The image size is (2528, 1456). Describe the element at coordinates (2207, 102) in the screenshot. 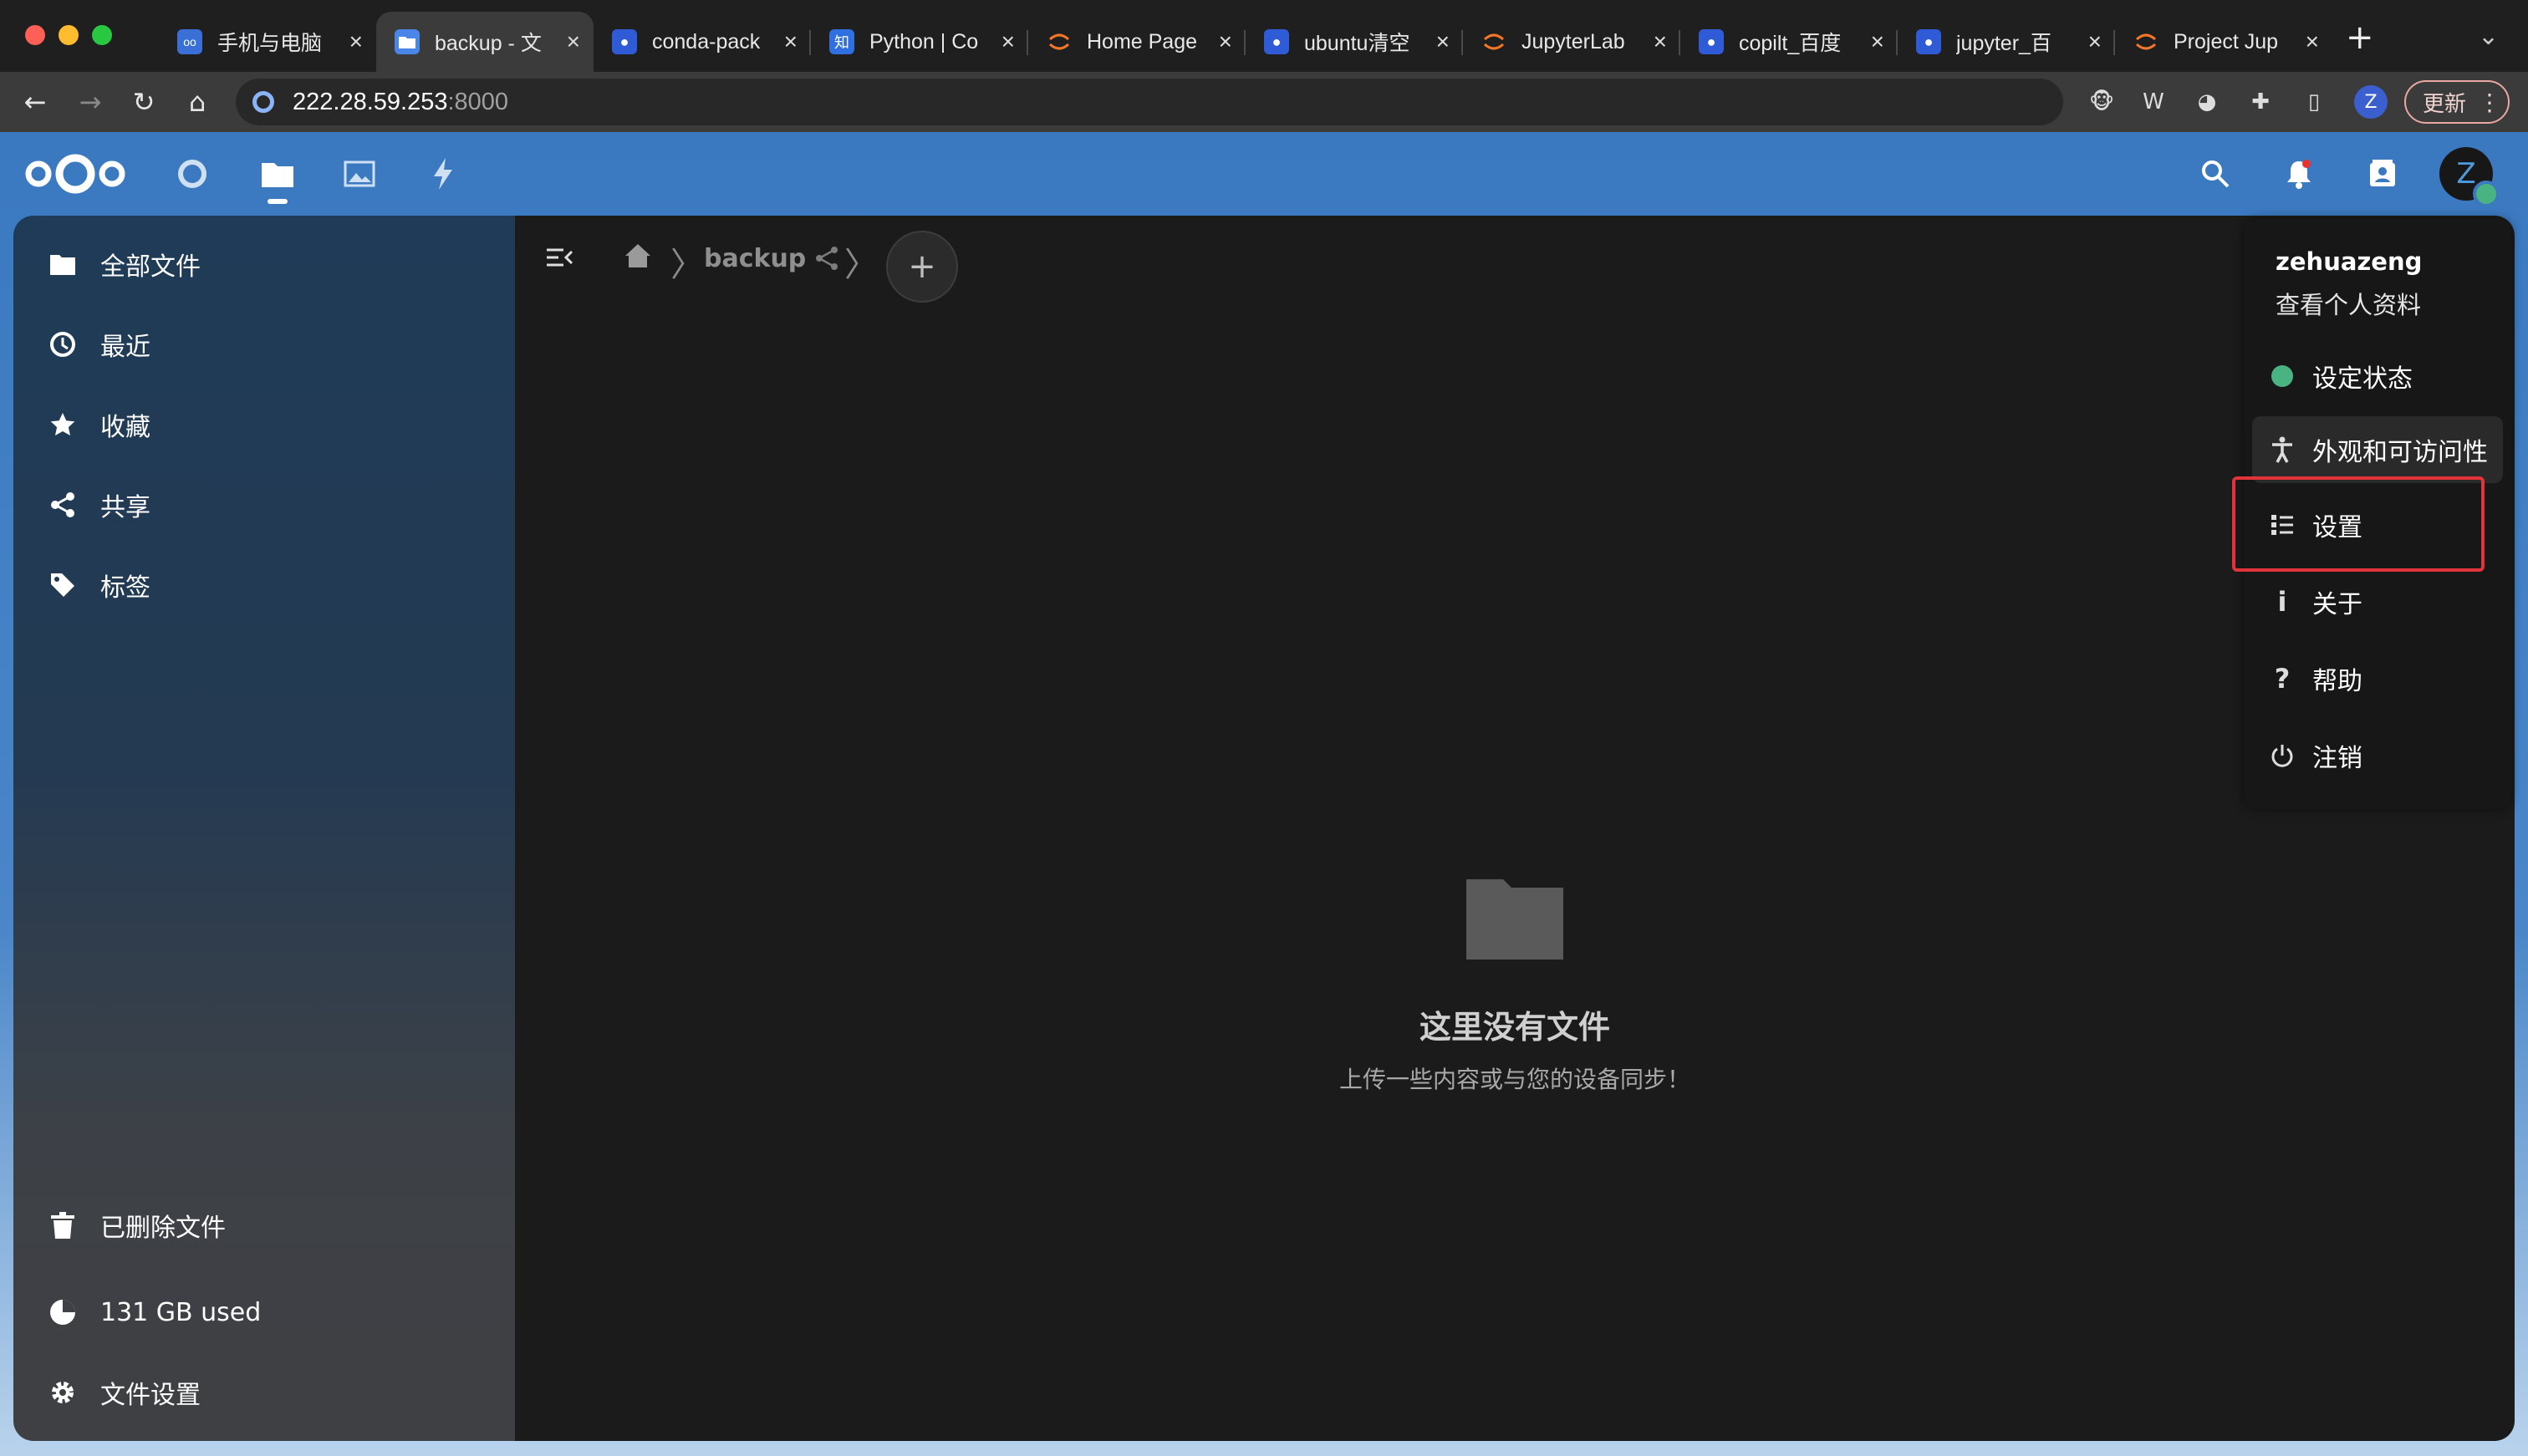

I see `extension-color-icon: ◕` at that location.